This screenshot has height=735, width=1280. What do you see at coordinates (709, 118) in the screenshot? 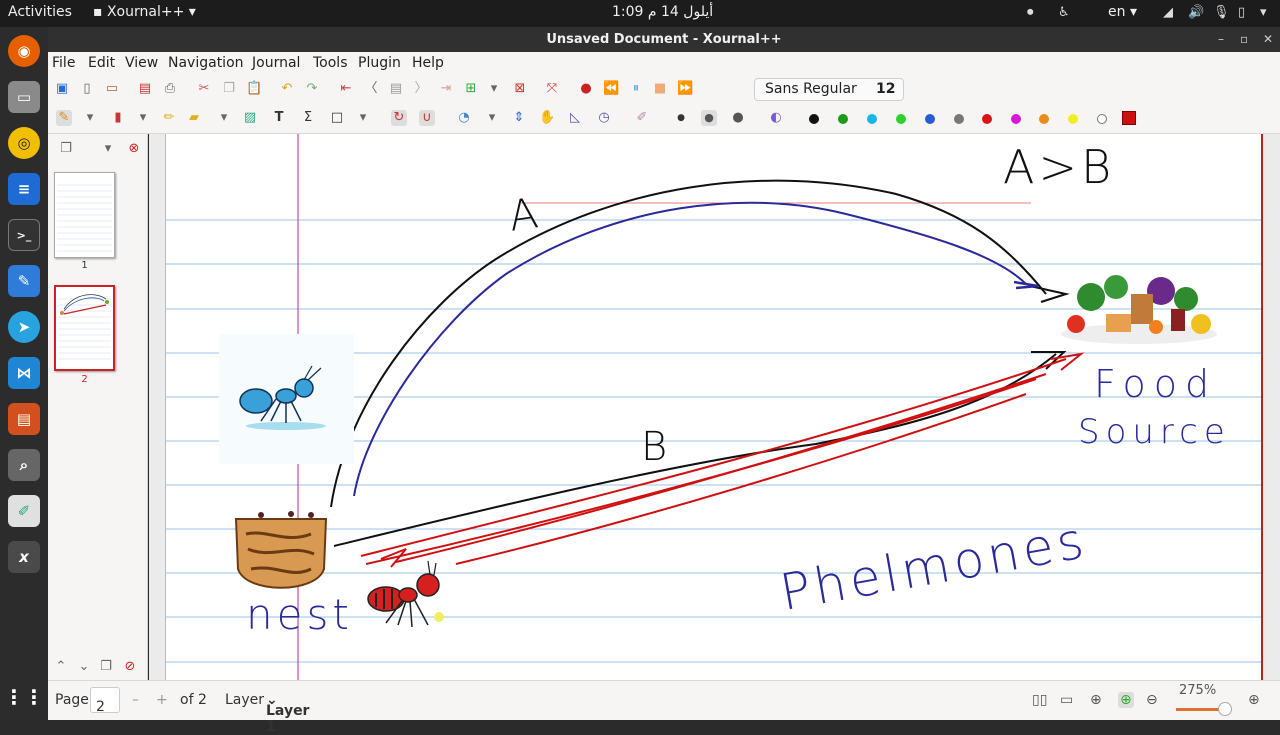
I see `medium-line-icon: ●` at bounding box center [709, 118].